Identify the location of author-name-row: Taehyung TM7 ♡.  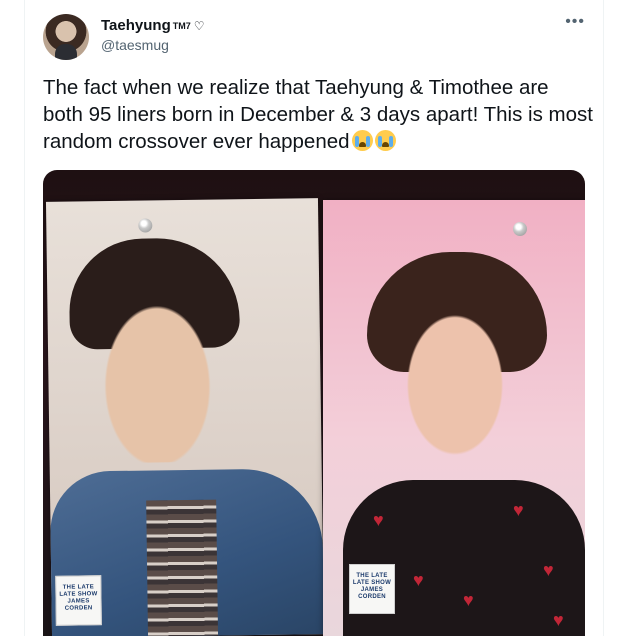
(153, 25).